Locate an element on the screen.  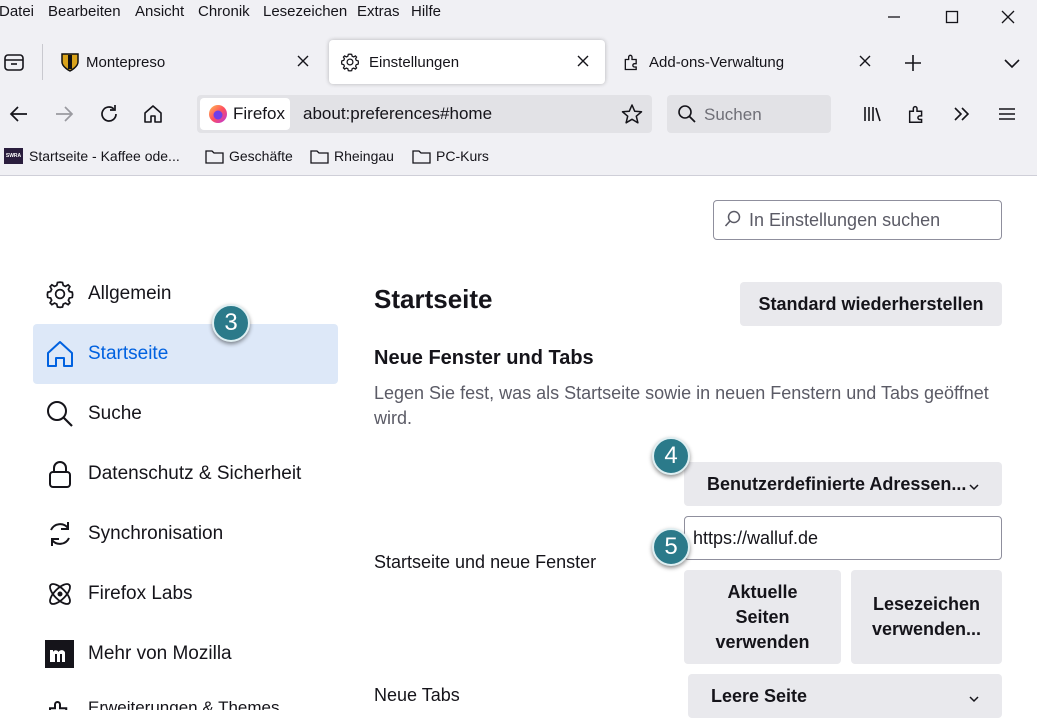
menu-ansicht: Ansicht is located at coordinates (159, 11).